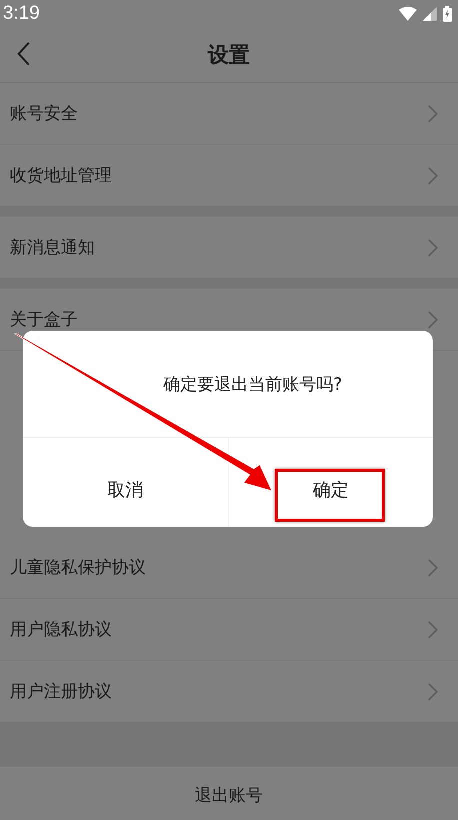 This screenshot has height=820, width=458. I want to click on settings-row: 收货地址管理, so click(229, 176).